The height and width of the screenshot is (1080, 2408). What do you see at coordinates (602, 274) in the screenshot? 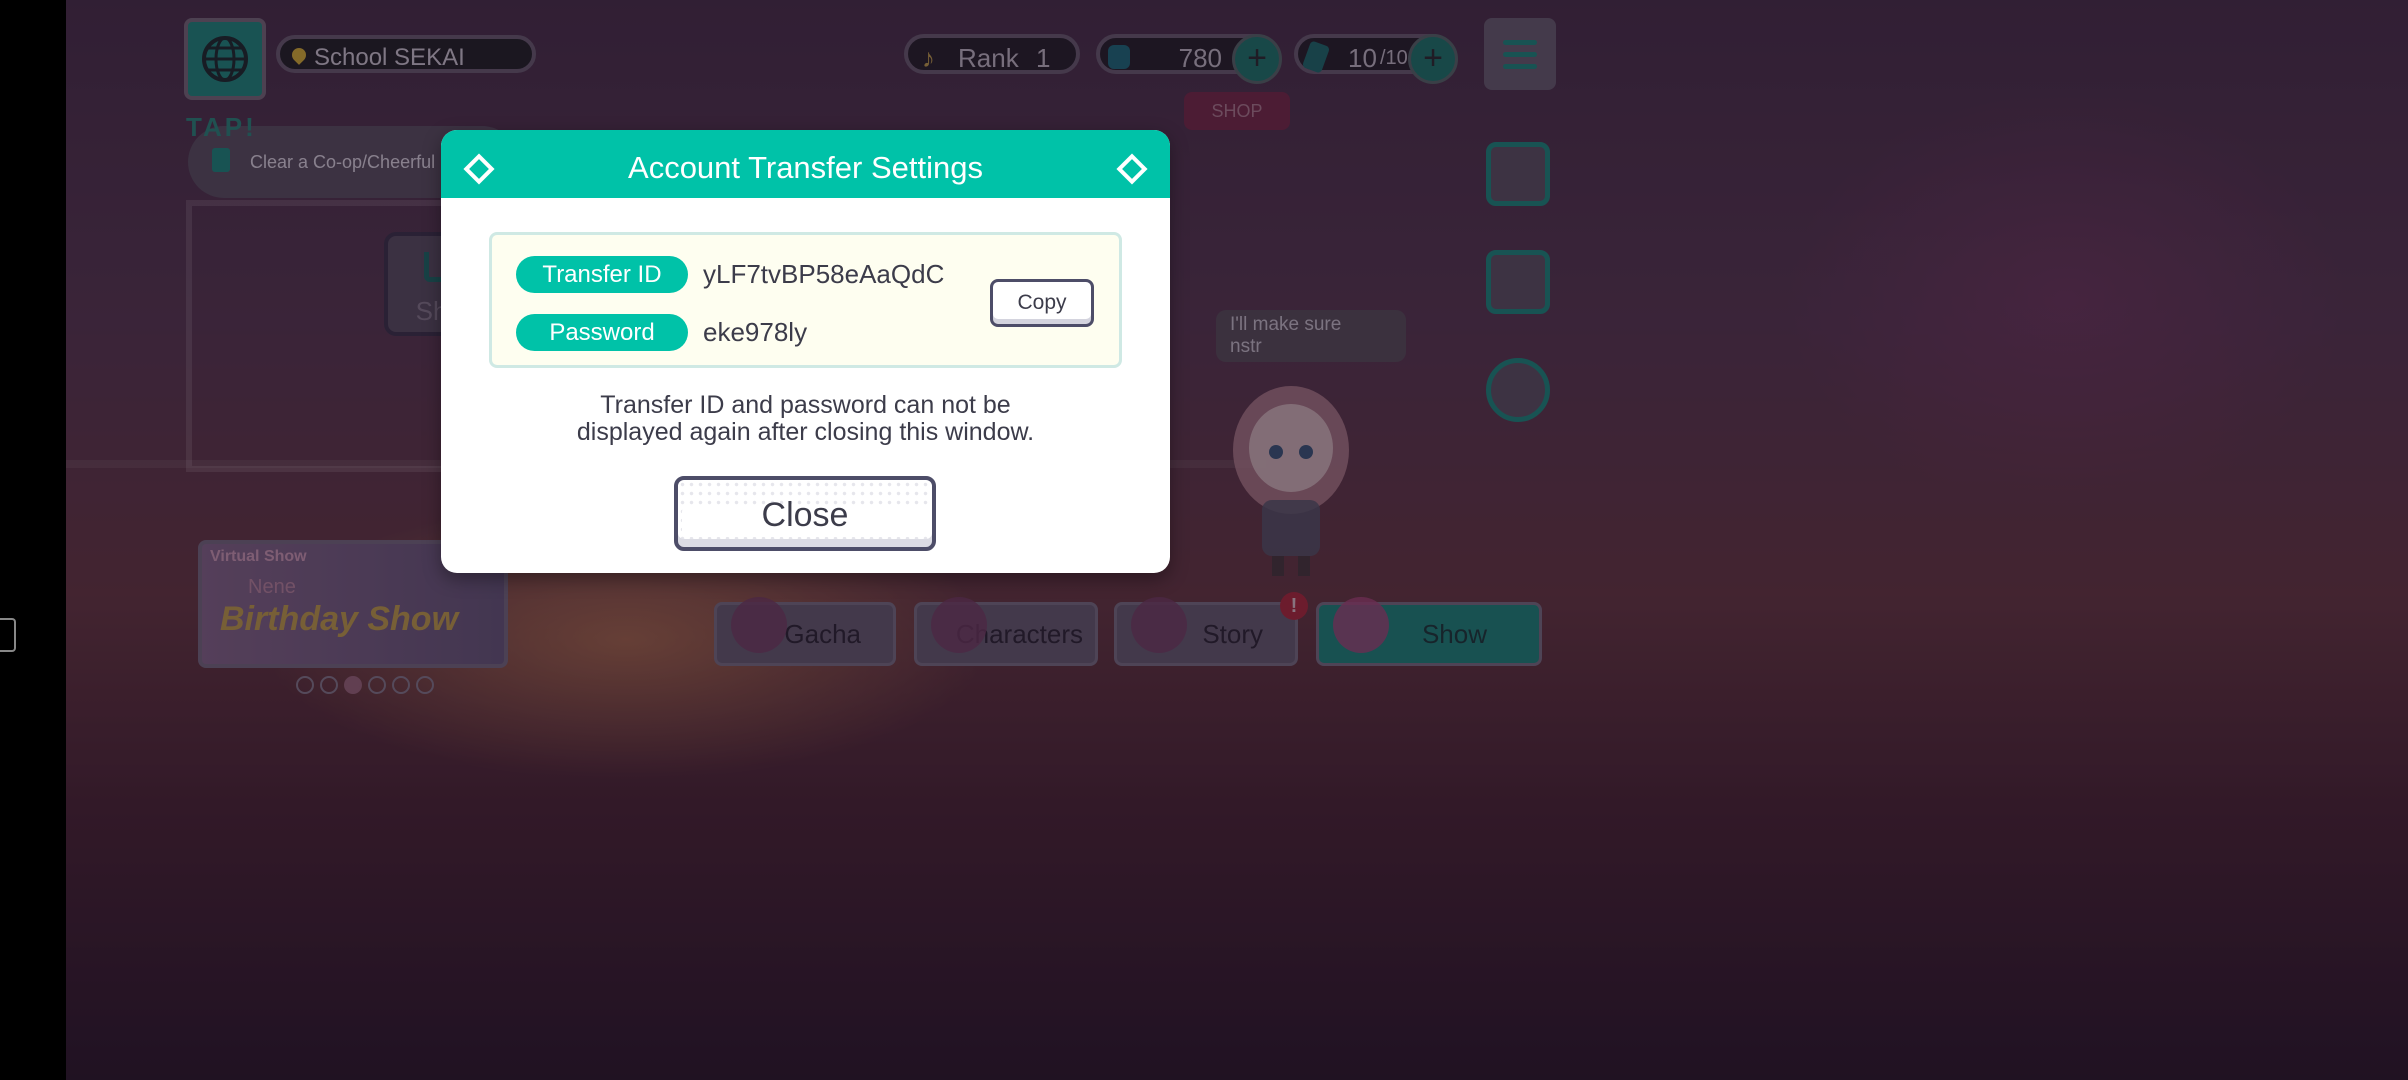
I see `transfer-id-label: Transfer ID` at bounding box center [602, 274].